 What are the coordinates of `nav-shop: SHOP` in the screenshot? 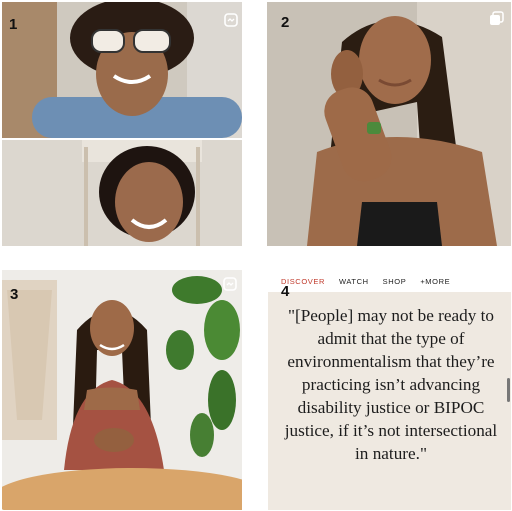 It's located at (395, 281).